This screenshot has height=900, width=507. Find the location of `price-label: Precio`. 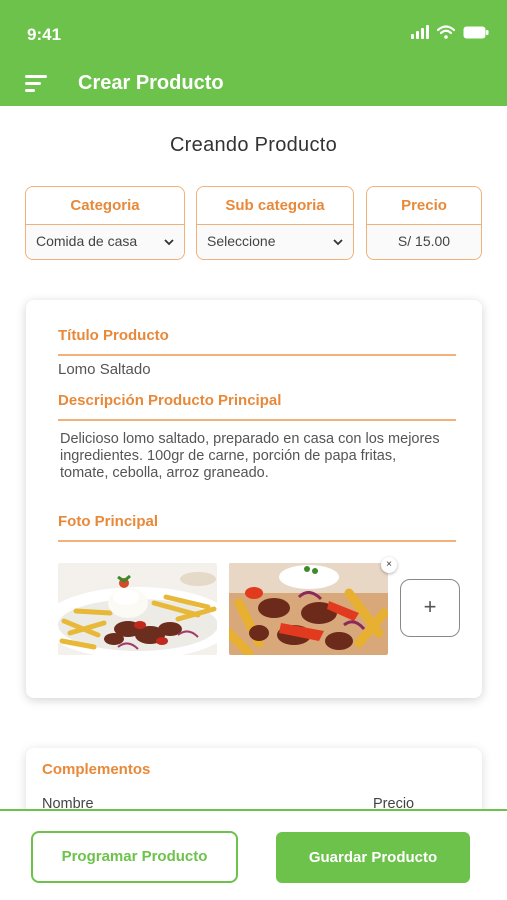

price-label: Precio is located at coordinates (424, 206).